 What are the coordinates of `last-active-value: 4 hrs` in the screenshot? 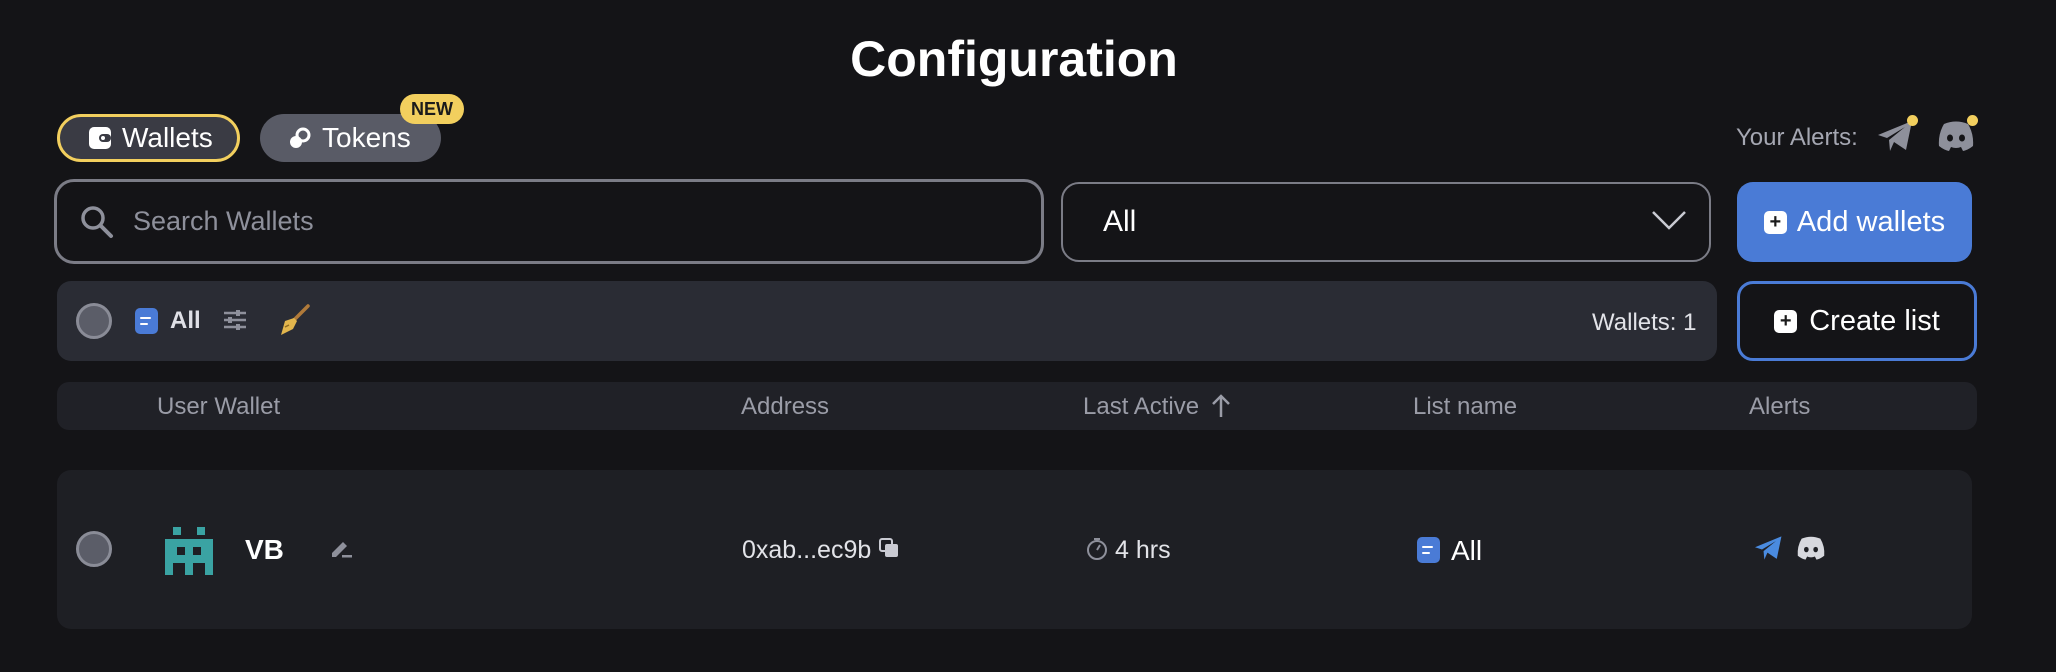 It's located at (1143, 550).